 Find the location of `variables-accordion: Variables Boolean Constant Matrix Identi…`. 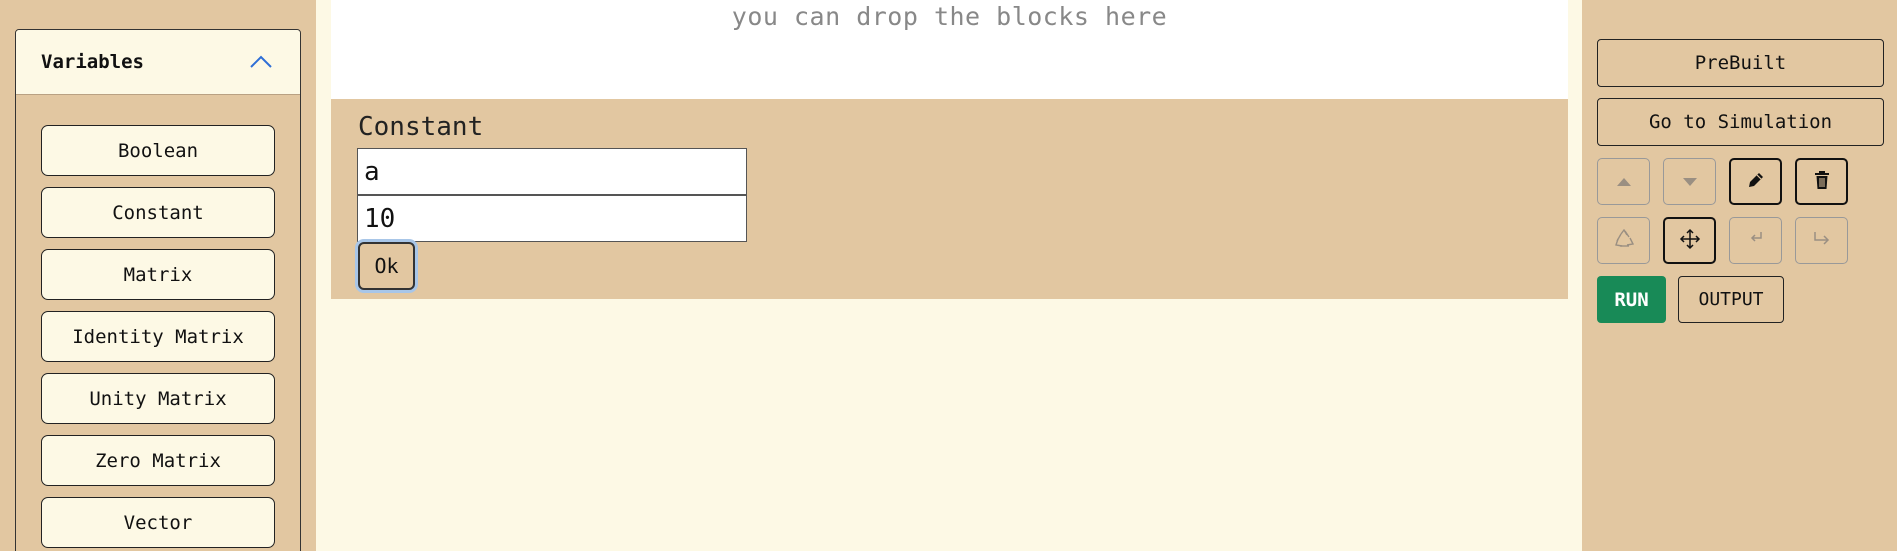

variables-accordion: Variables Boolean Constant Matrix Identi… is located at coordinates (158, 290).